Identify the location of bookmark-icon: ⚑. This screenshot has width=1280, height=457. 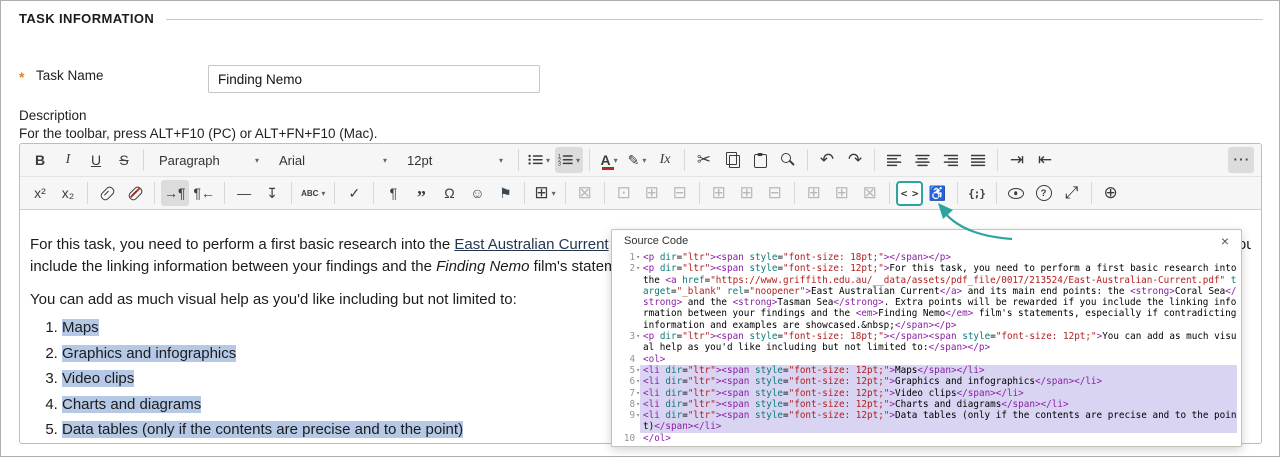
(505, 192).